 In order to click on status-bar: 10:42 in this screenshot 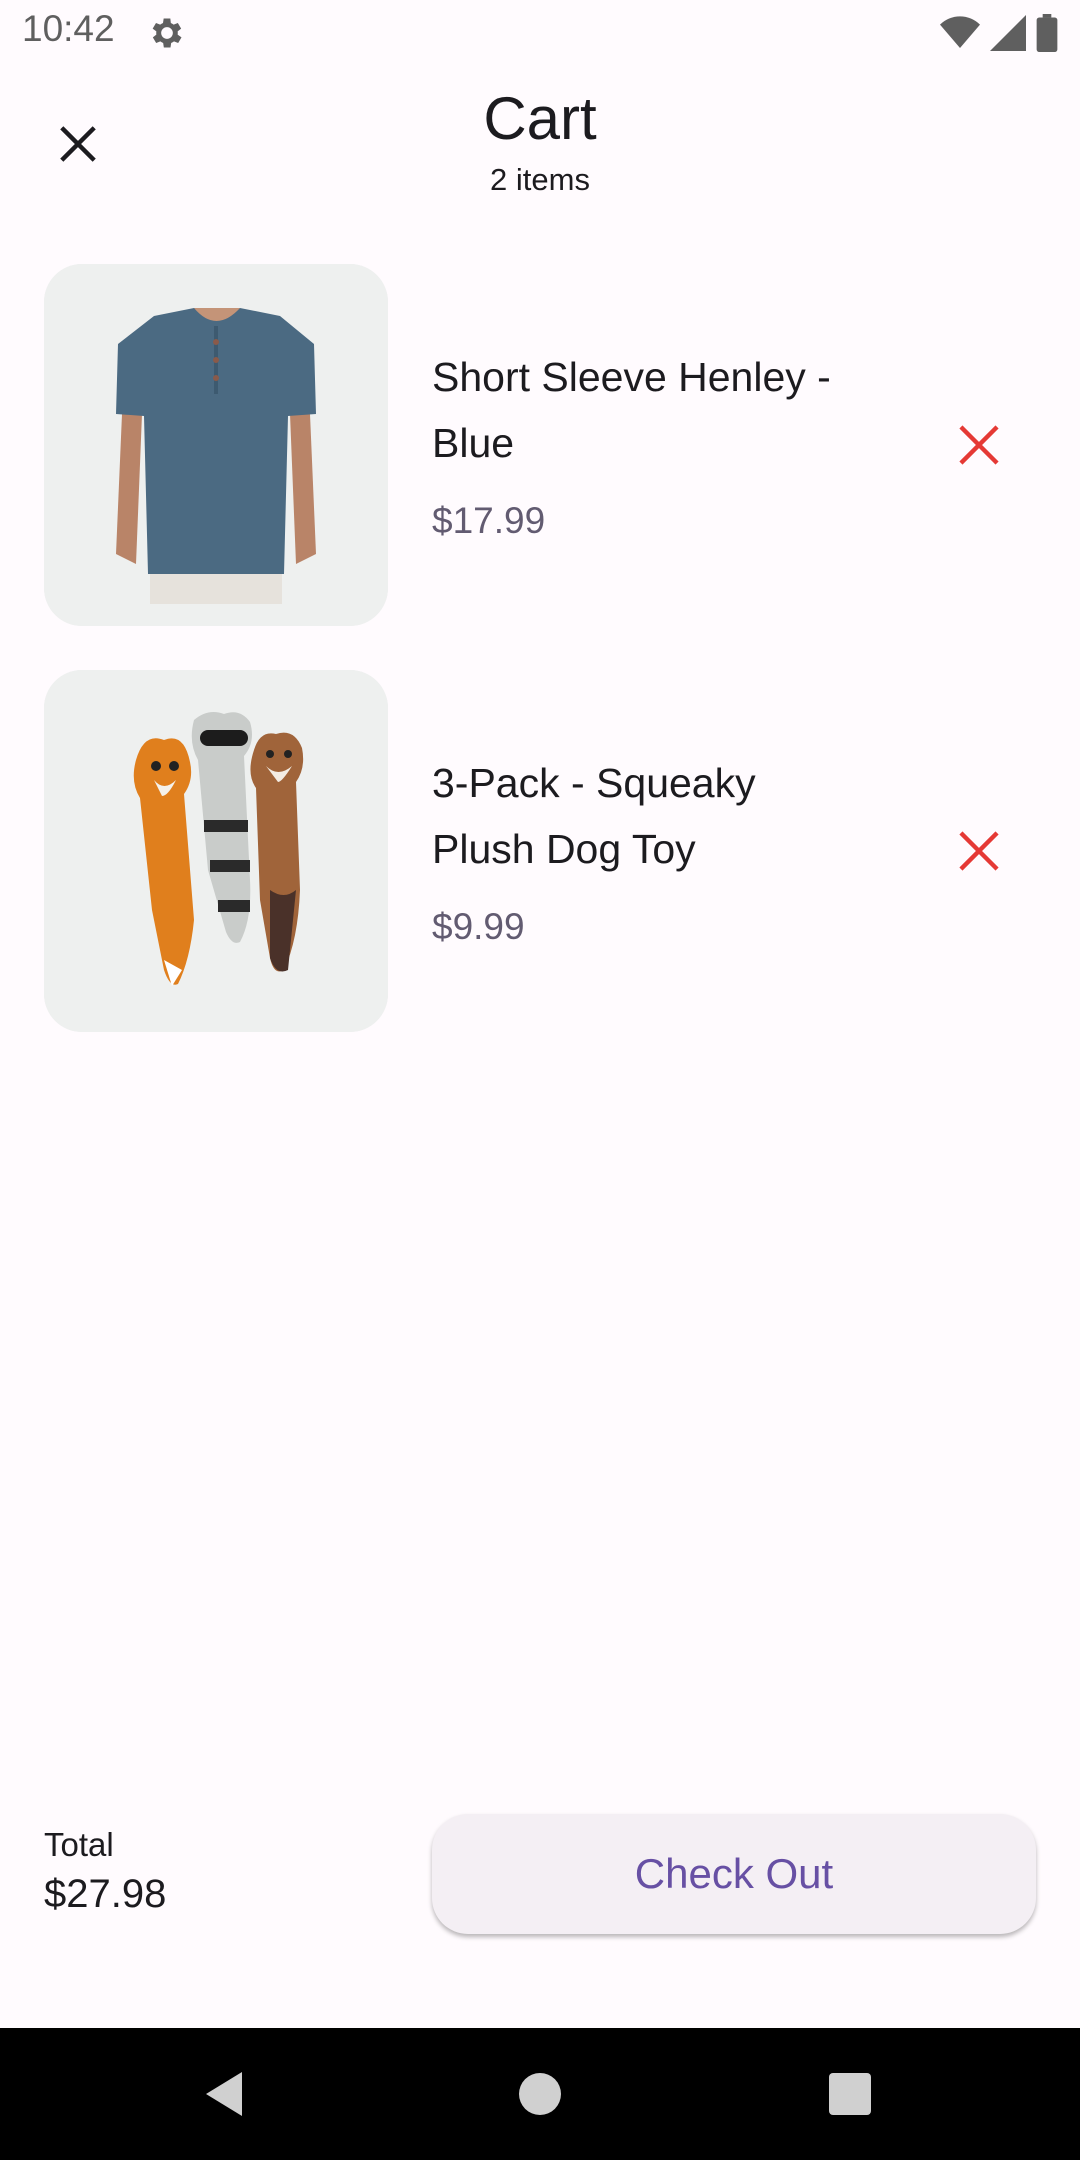, I will do `click(540, 33)`.